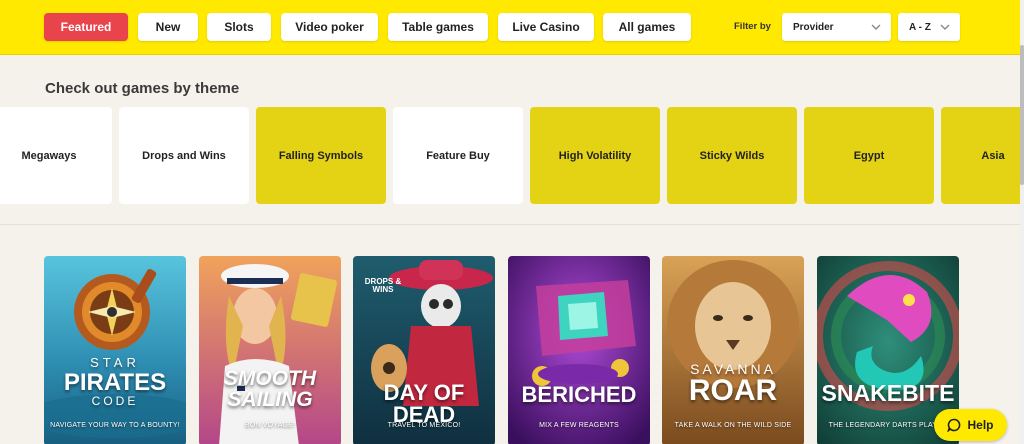 The height and width of the screenshot is (444, 1024). Describe the element at coordinates (142, 88) in the screenshot. I see `themes-heading: Check out games by theme` at that location.